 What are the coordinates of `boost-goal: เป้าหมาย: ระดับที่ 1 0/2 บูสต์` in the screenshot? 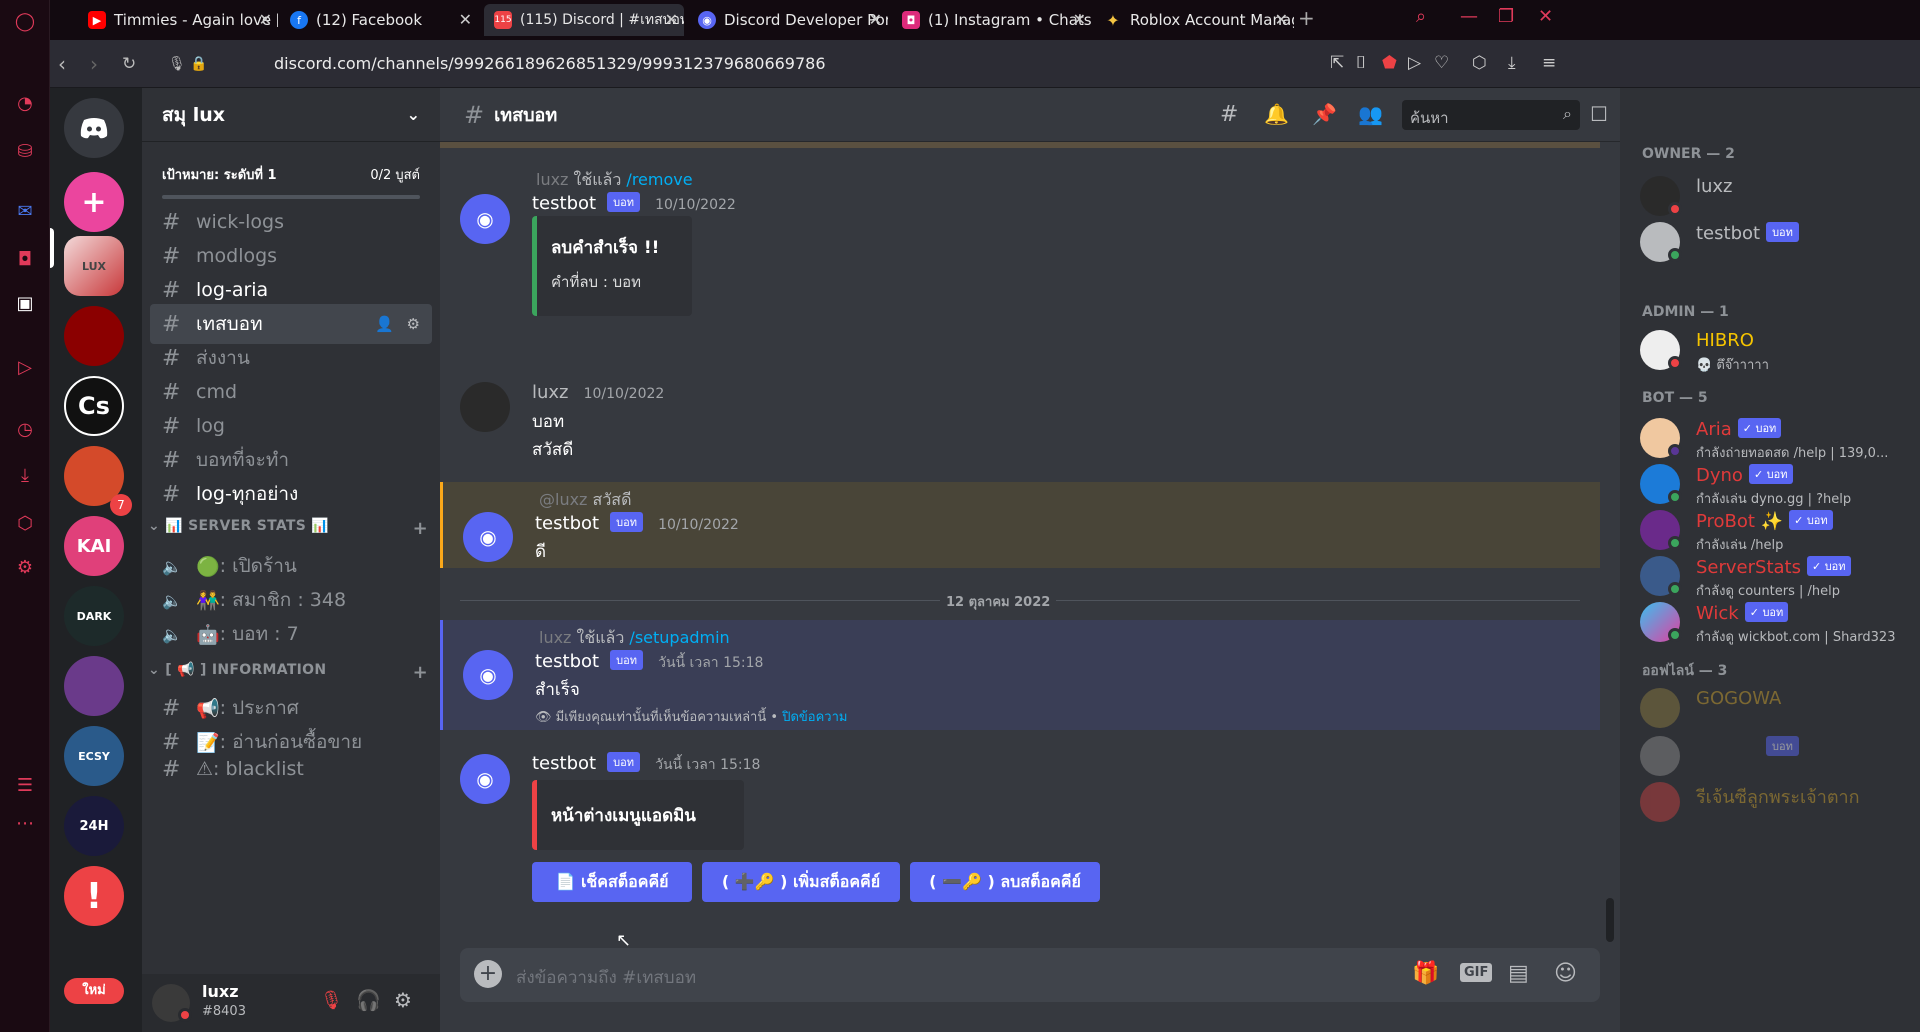 It's located at (291, 181).